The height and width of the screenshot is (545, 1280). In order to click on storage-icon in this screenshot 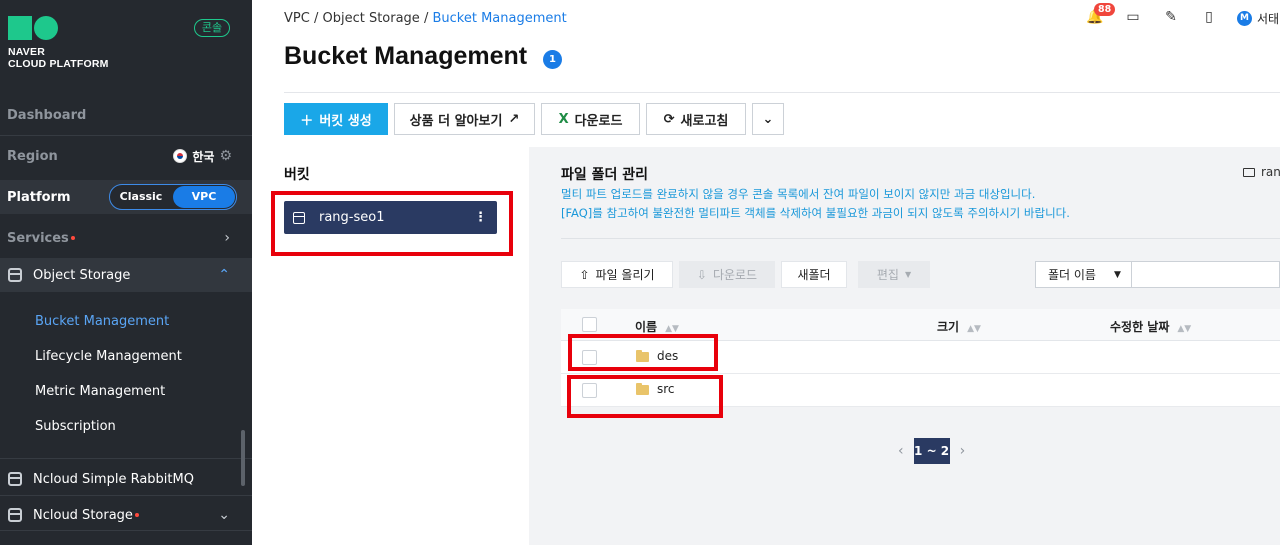, I will do `click(15, 275)`.